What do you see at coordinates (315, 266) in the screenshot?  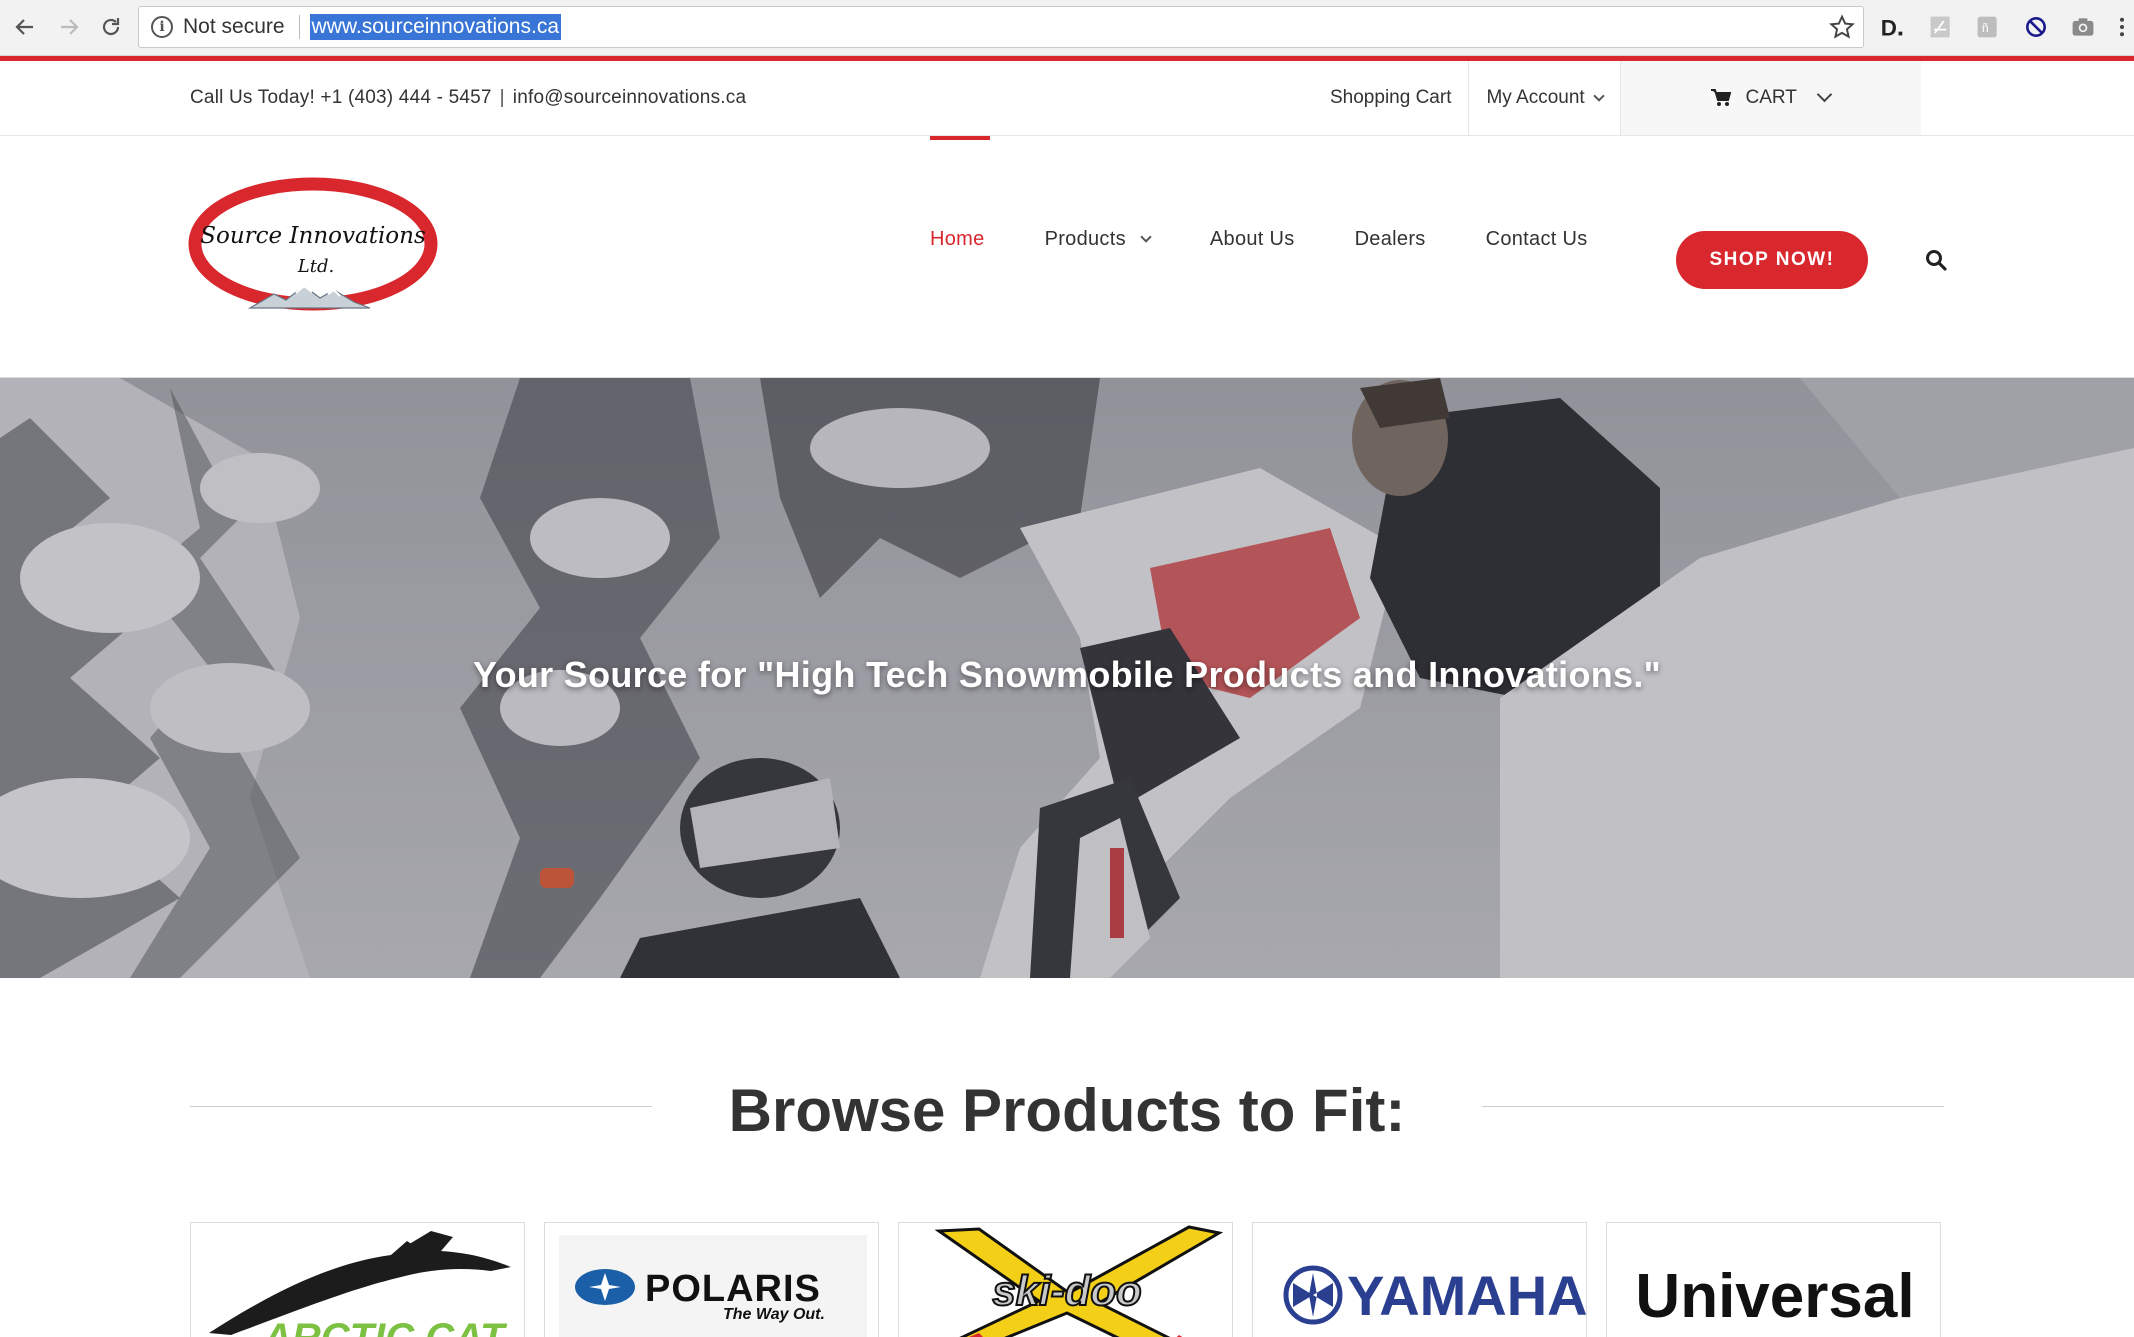 I see `logo-text-line2: Ltd.` at bounding box center [315, 266].